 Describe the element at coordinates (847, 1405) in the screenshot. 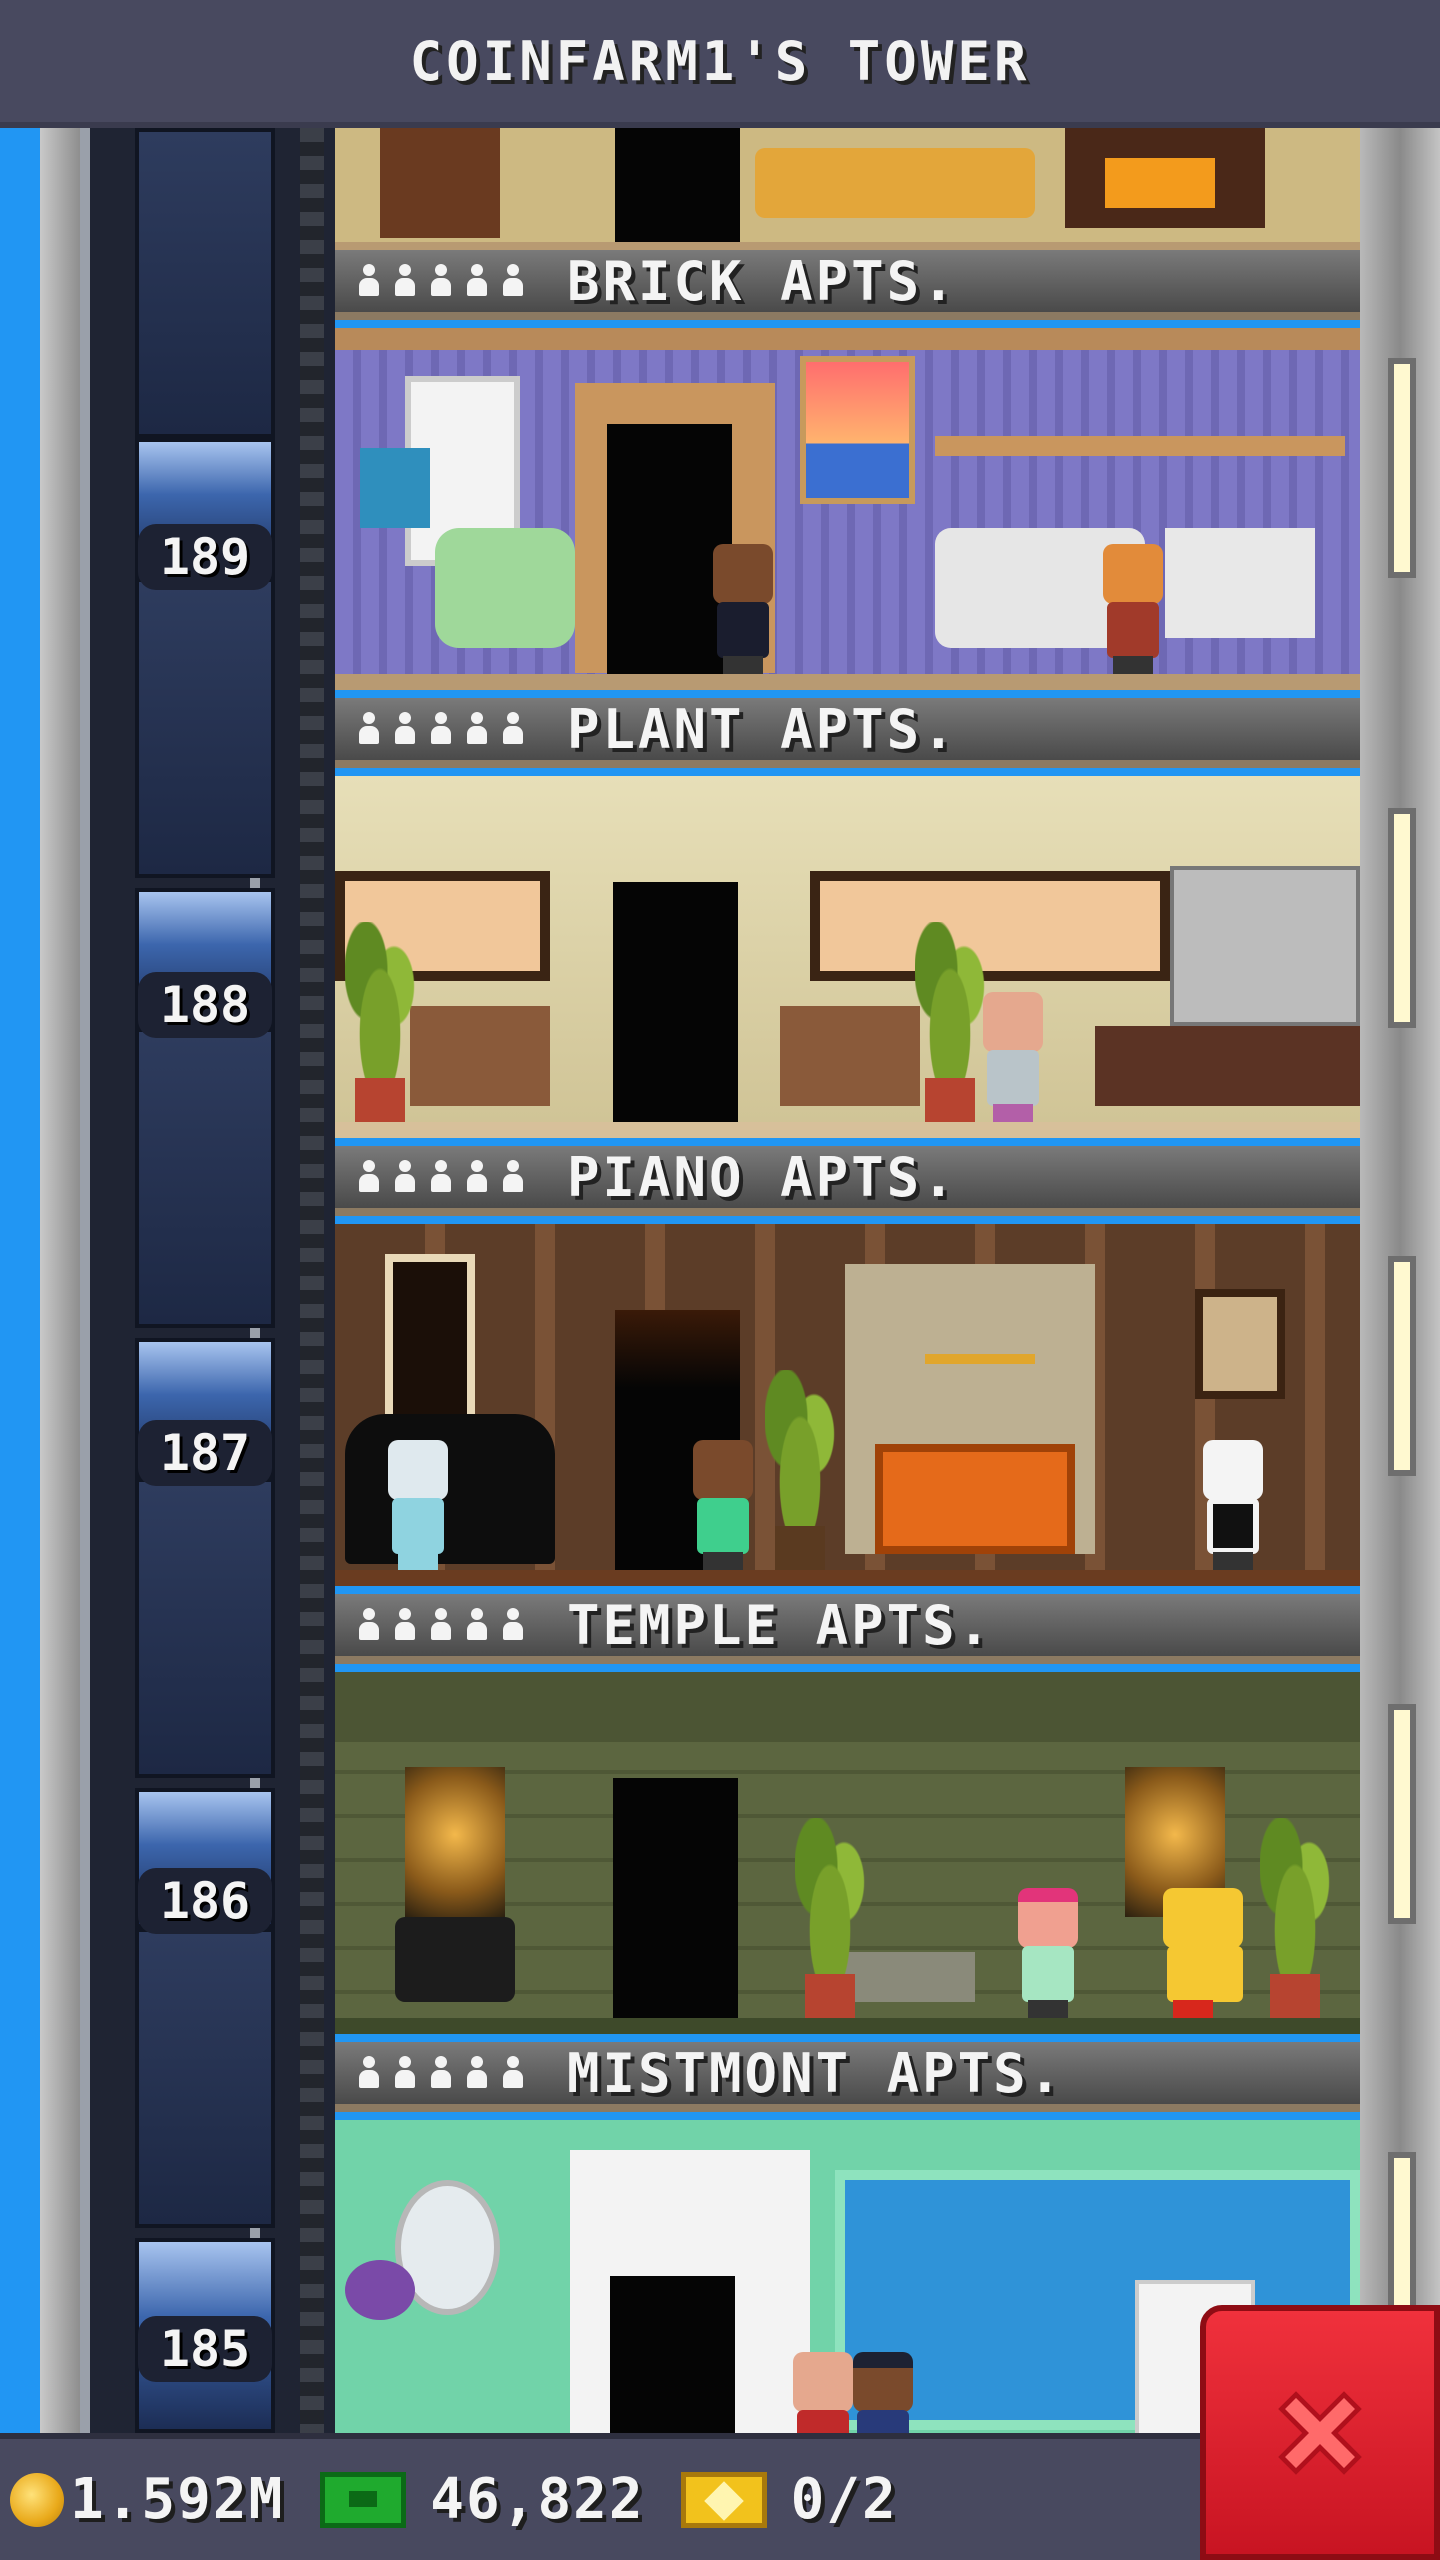

I see `room-piano` at that location.